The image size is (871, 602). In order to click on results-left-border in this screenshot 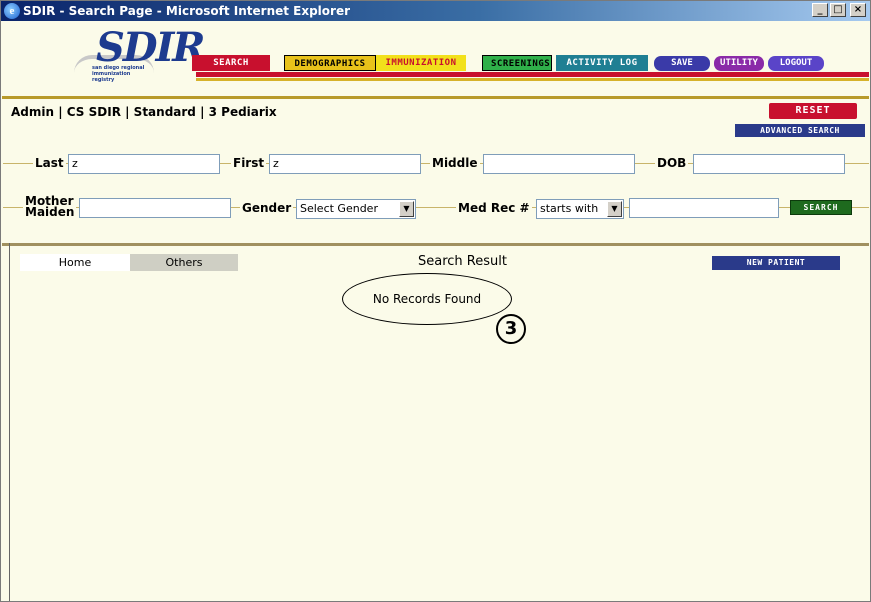, I will do `click(9, 422)`.